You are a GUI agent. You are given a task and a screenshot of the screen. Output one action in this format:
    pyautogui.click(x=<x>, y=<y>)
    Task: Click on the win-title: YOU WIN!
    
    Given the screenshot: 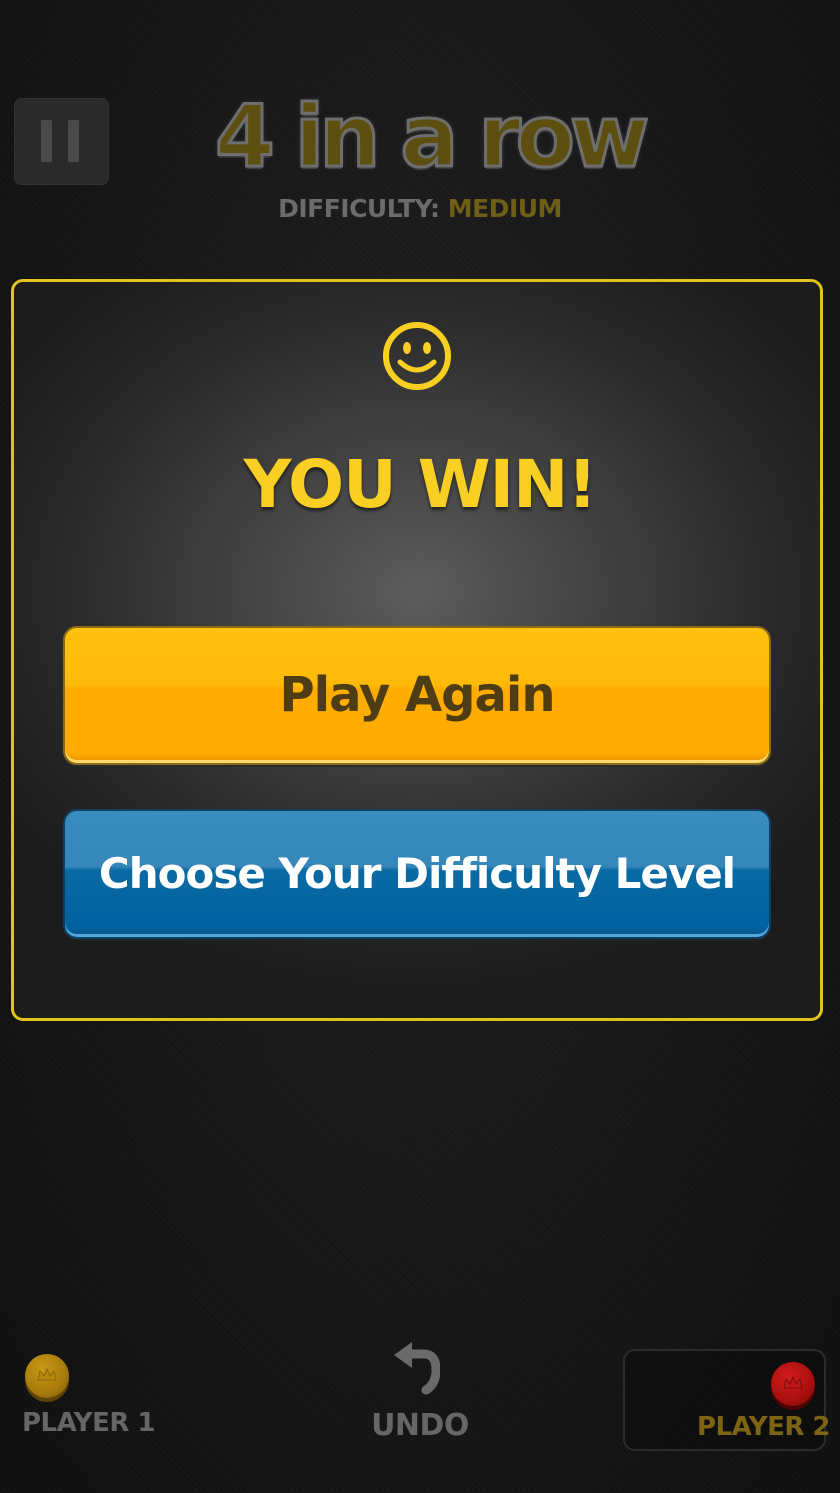 What is the action you would take?
    pyautogui.click(x=420, y=484)
    